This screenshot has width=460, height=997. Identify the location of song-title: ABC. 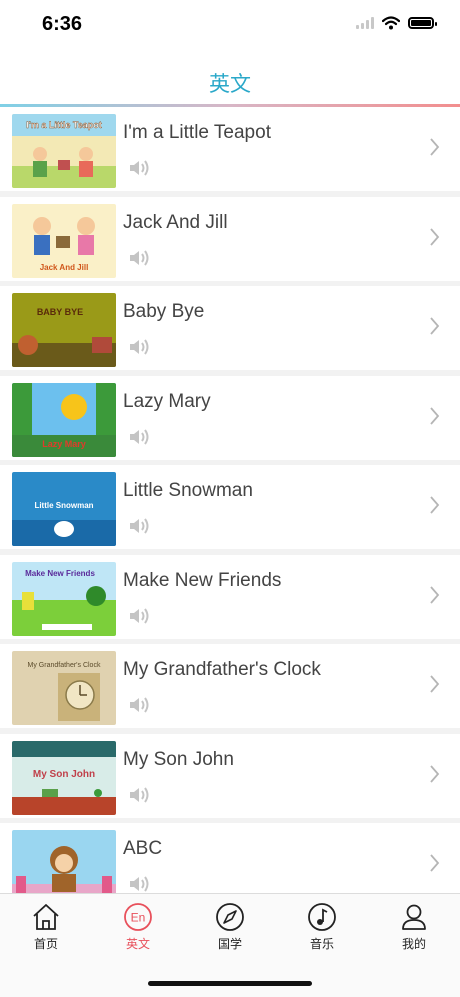
(143, 848).